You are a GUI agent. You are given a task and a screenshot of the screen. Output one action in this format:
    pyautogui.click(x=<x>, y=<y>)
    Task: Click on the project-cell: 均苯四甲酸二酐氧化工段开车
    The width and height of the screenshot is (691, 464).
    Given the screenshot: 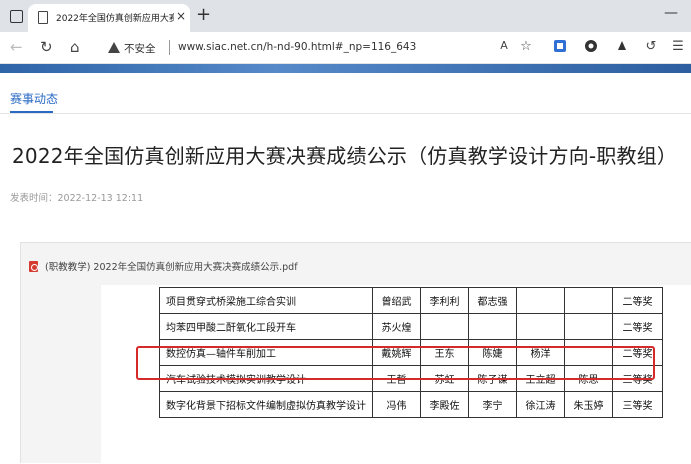 What is the action you would take?
    pyautogui.click(x=266, y=326)
    